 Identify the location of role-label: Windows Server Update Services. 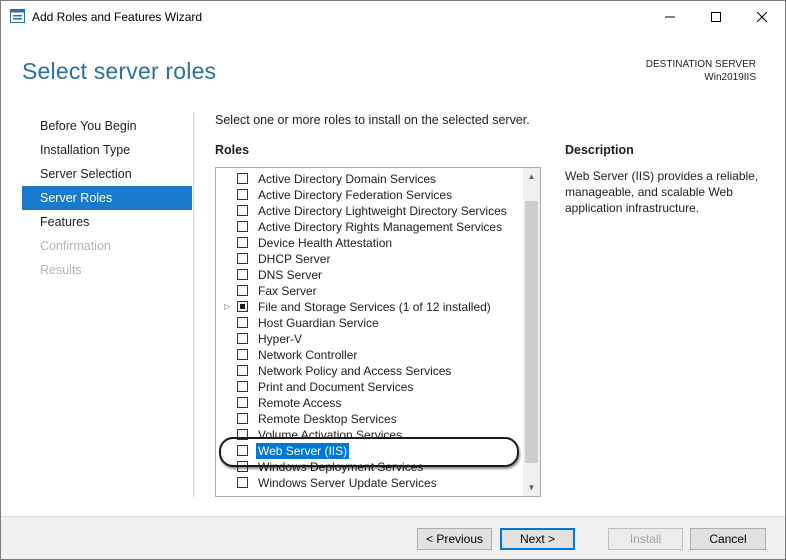
(347, 483).